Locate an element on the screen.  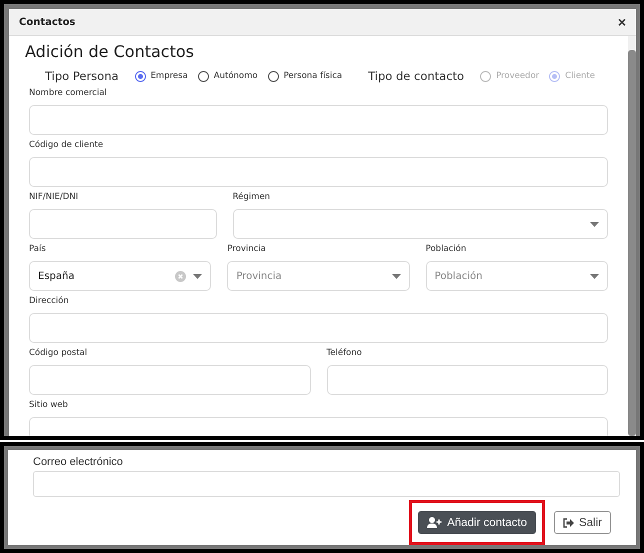
radio-option: Persona física is located at coordinates (305, 76).